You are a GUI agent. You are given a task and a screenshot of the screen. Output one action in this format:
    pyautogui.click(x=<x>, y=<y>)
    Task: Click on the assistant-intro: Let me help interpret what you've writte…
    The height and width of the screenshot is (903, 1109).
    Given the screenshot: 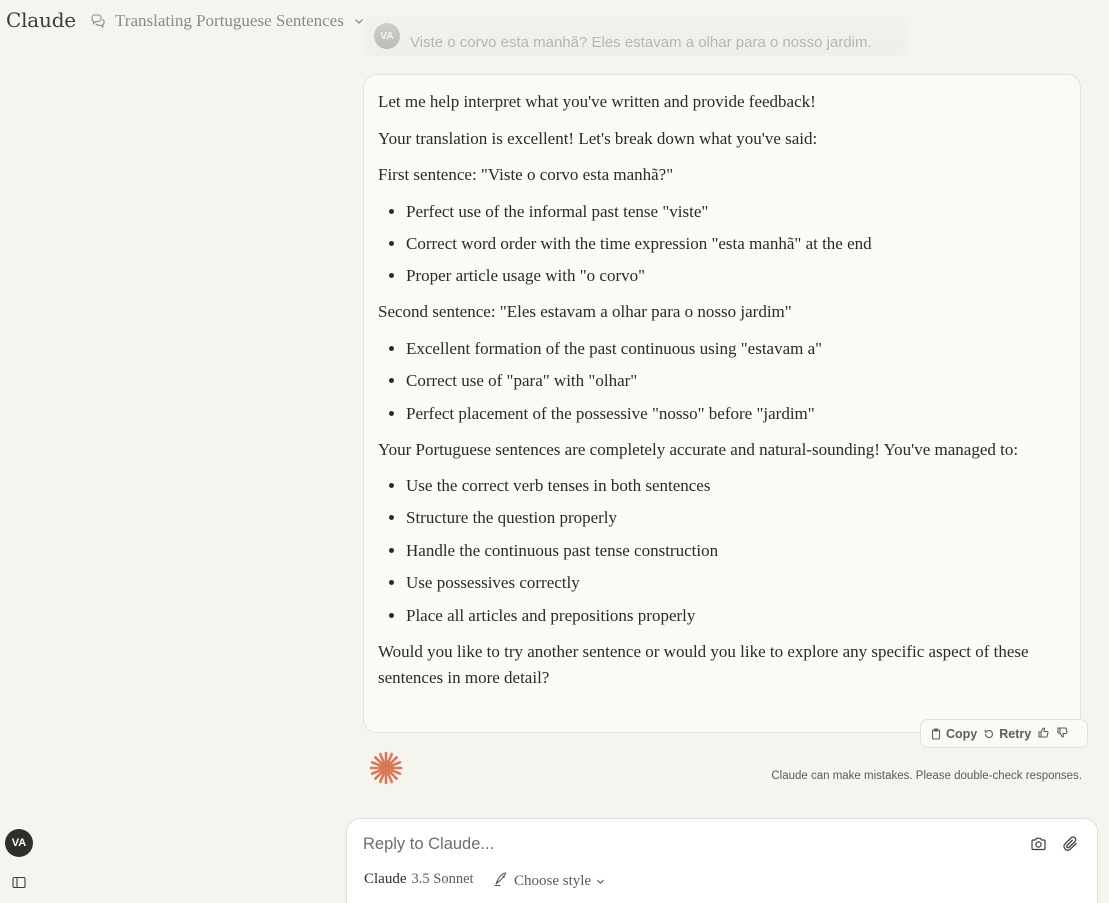 What is the action you would take?
    pyautogui.click(x=597, y=101)
    